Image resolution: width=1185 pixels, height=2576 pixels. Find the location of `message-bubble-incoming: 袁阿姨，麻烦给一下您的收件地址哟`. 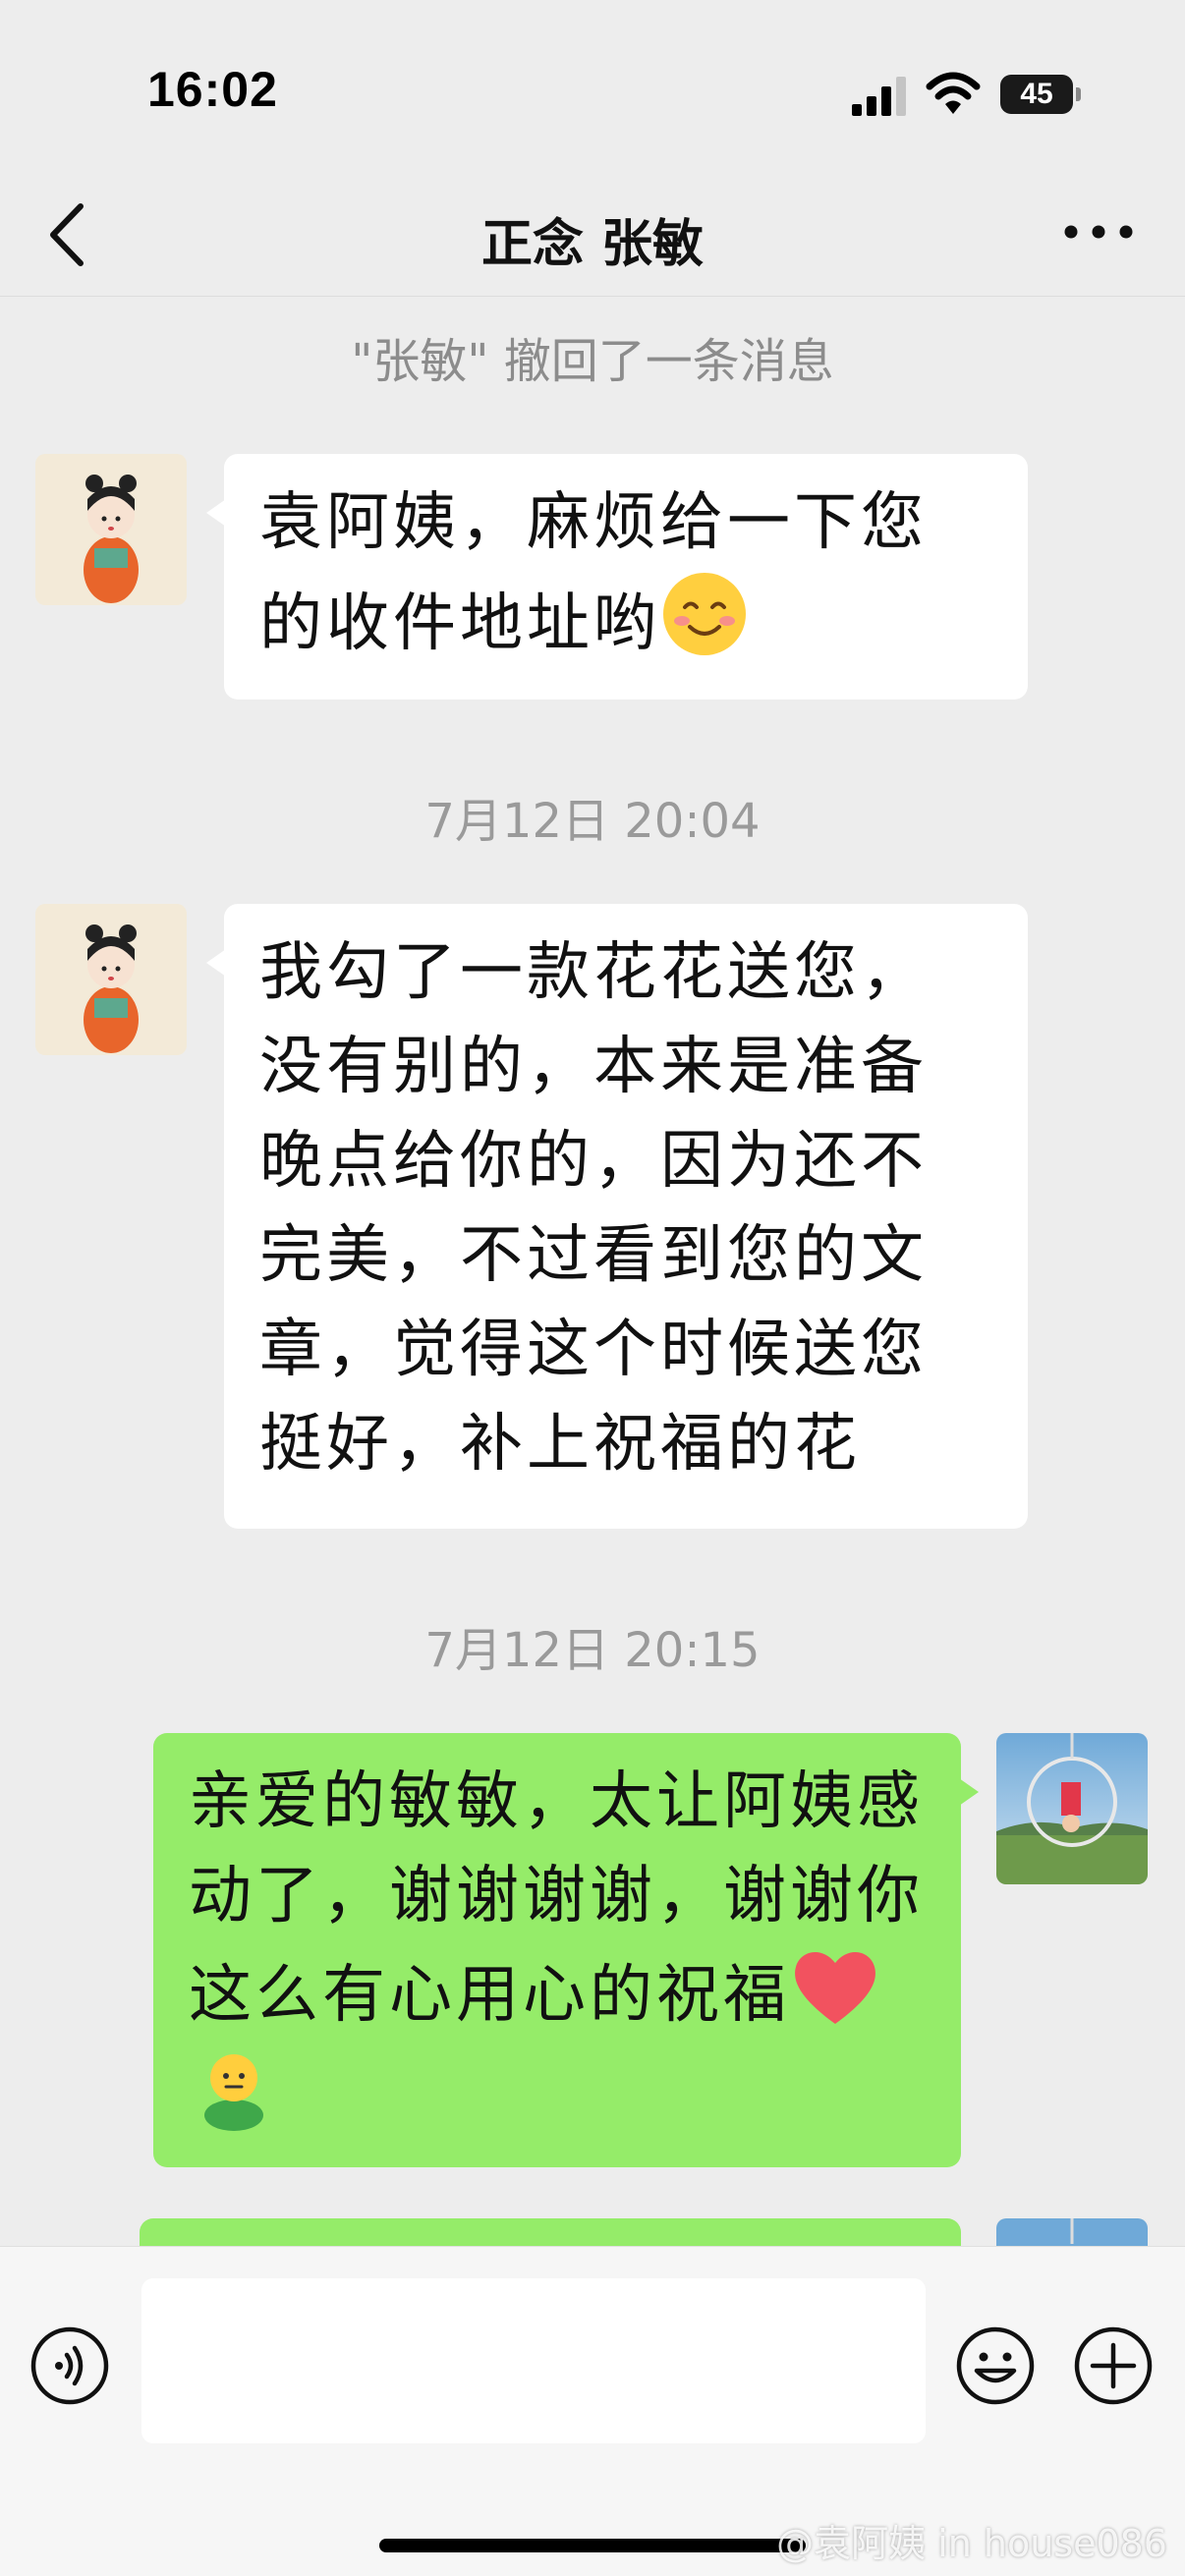

message-bubble-incoming: 袁阿姨，麻烦给一下您的收件地址哟 is located at coordinates (617, 577).